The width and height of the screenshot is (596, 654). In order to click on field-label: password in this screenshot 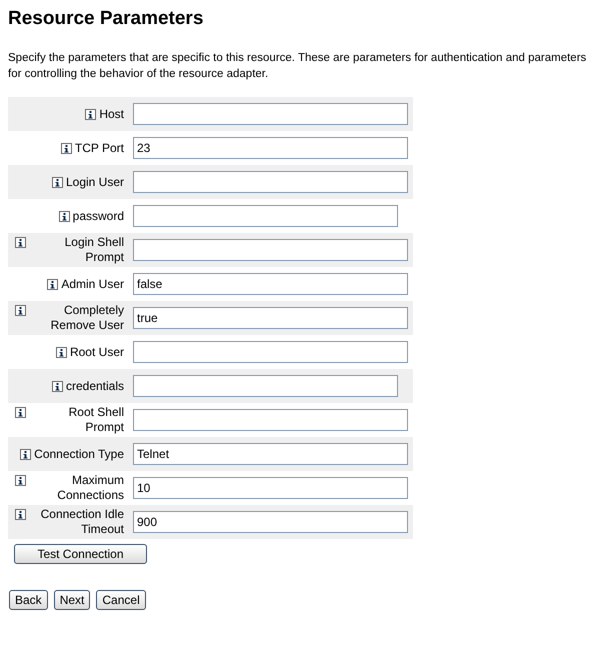, I will do `click(98, 216)`.